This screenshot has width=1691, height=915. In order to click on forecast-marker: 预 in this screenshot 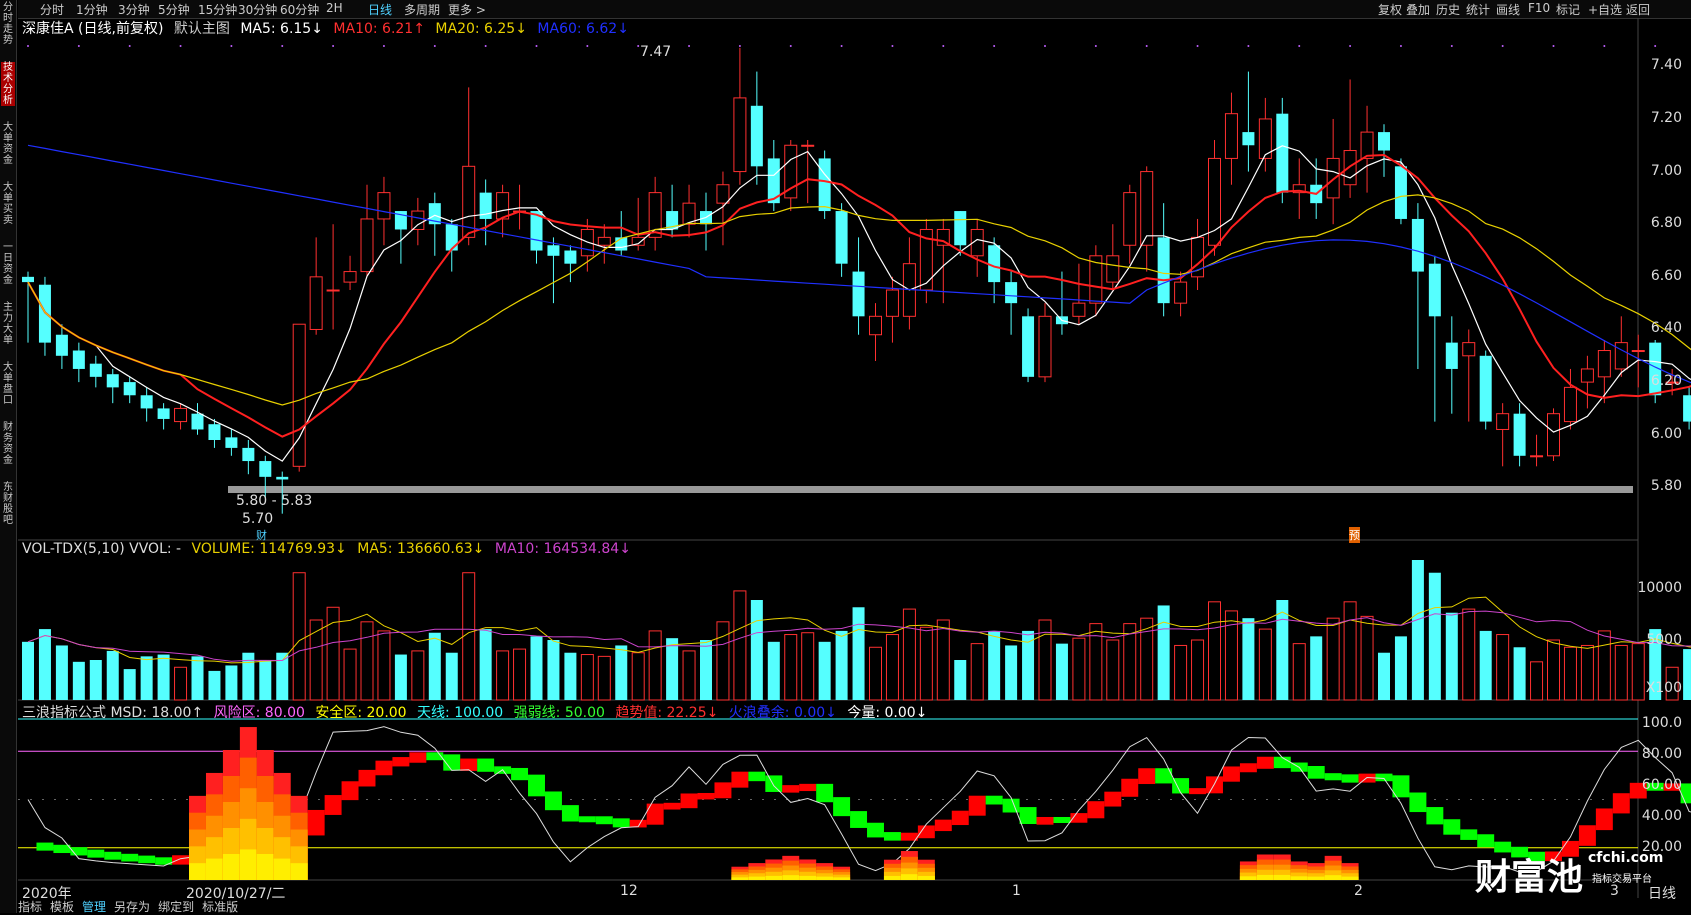, I will do `click(1354, 535)`.